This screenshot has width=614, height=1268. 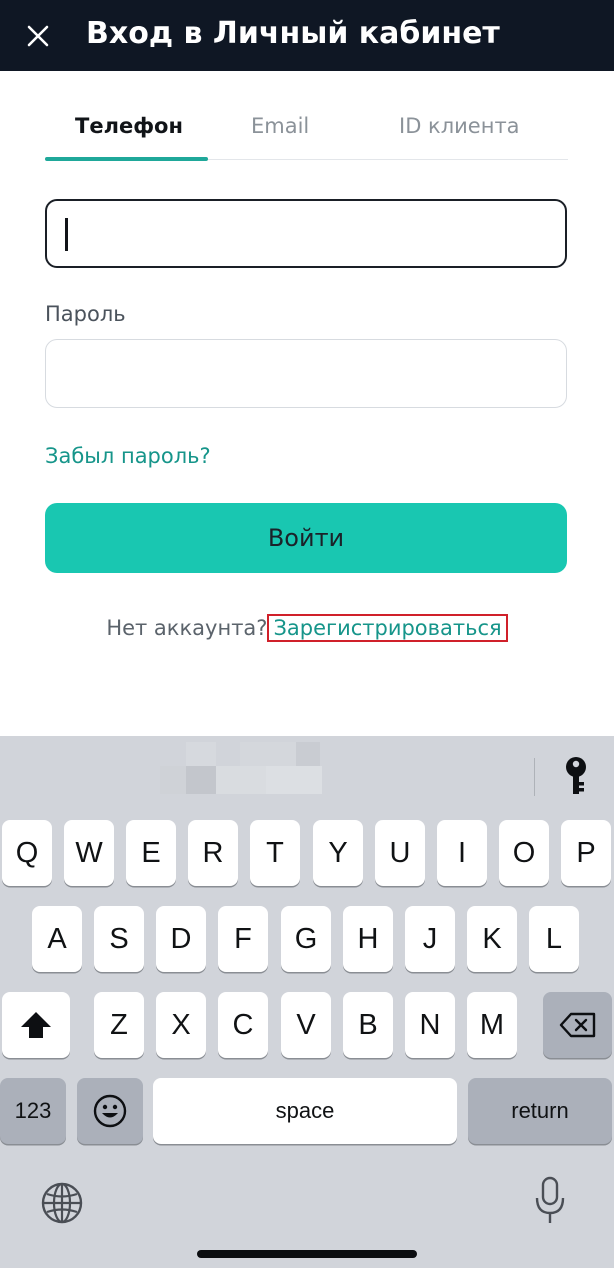 I want to click on key-g: G, so click(x=306, y=939).